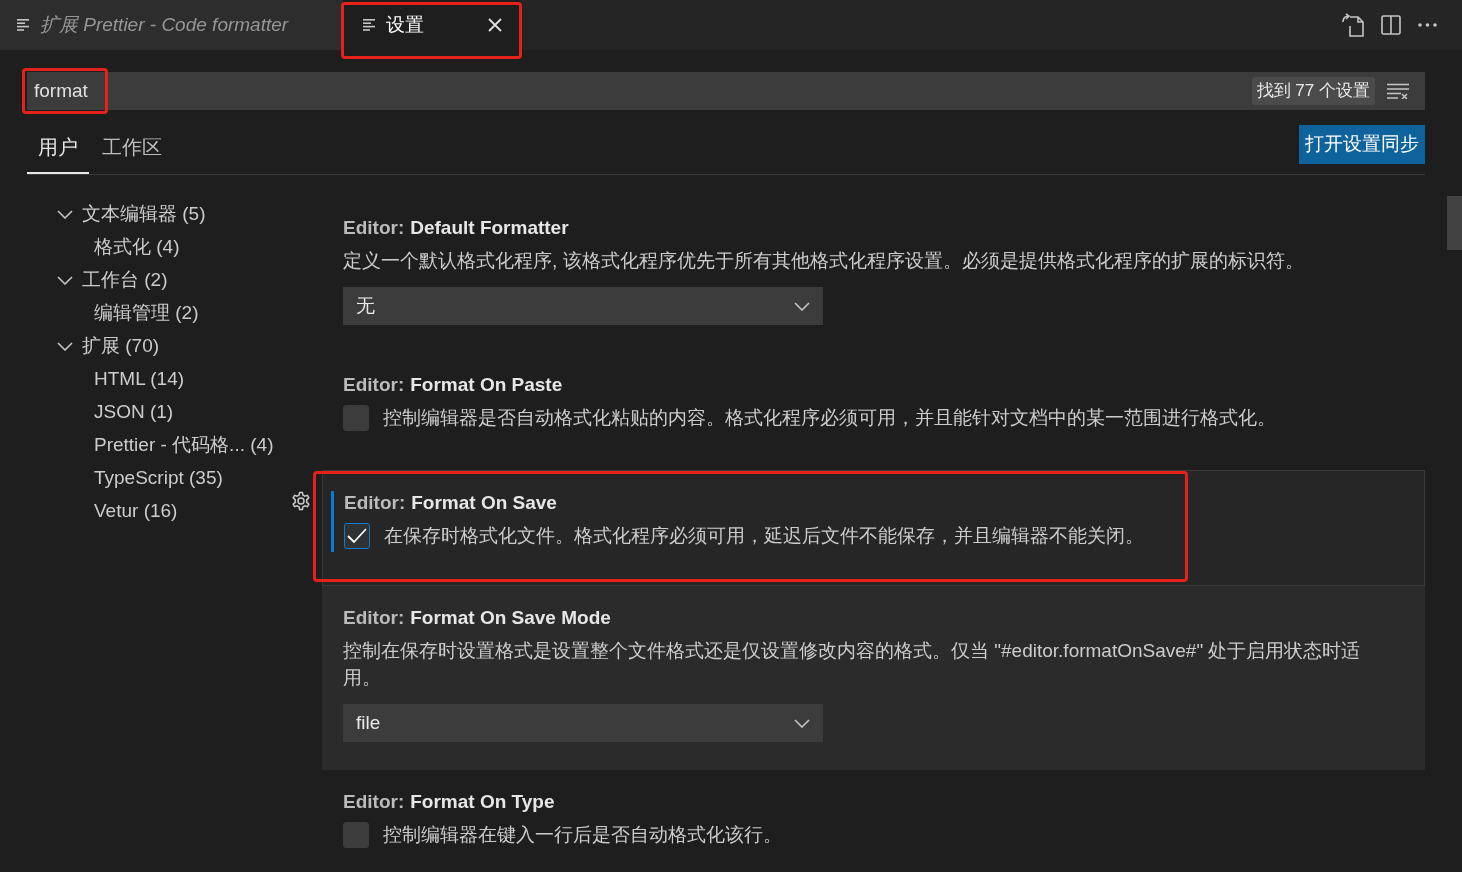 The image size is (1462, 872). What do you see at coordinates (58, 142) in the screenshot?
I see `scope-tab: 用户` at bounding box center [58, 142].